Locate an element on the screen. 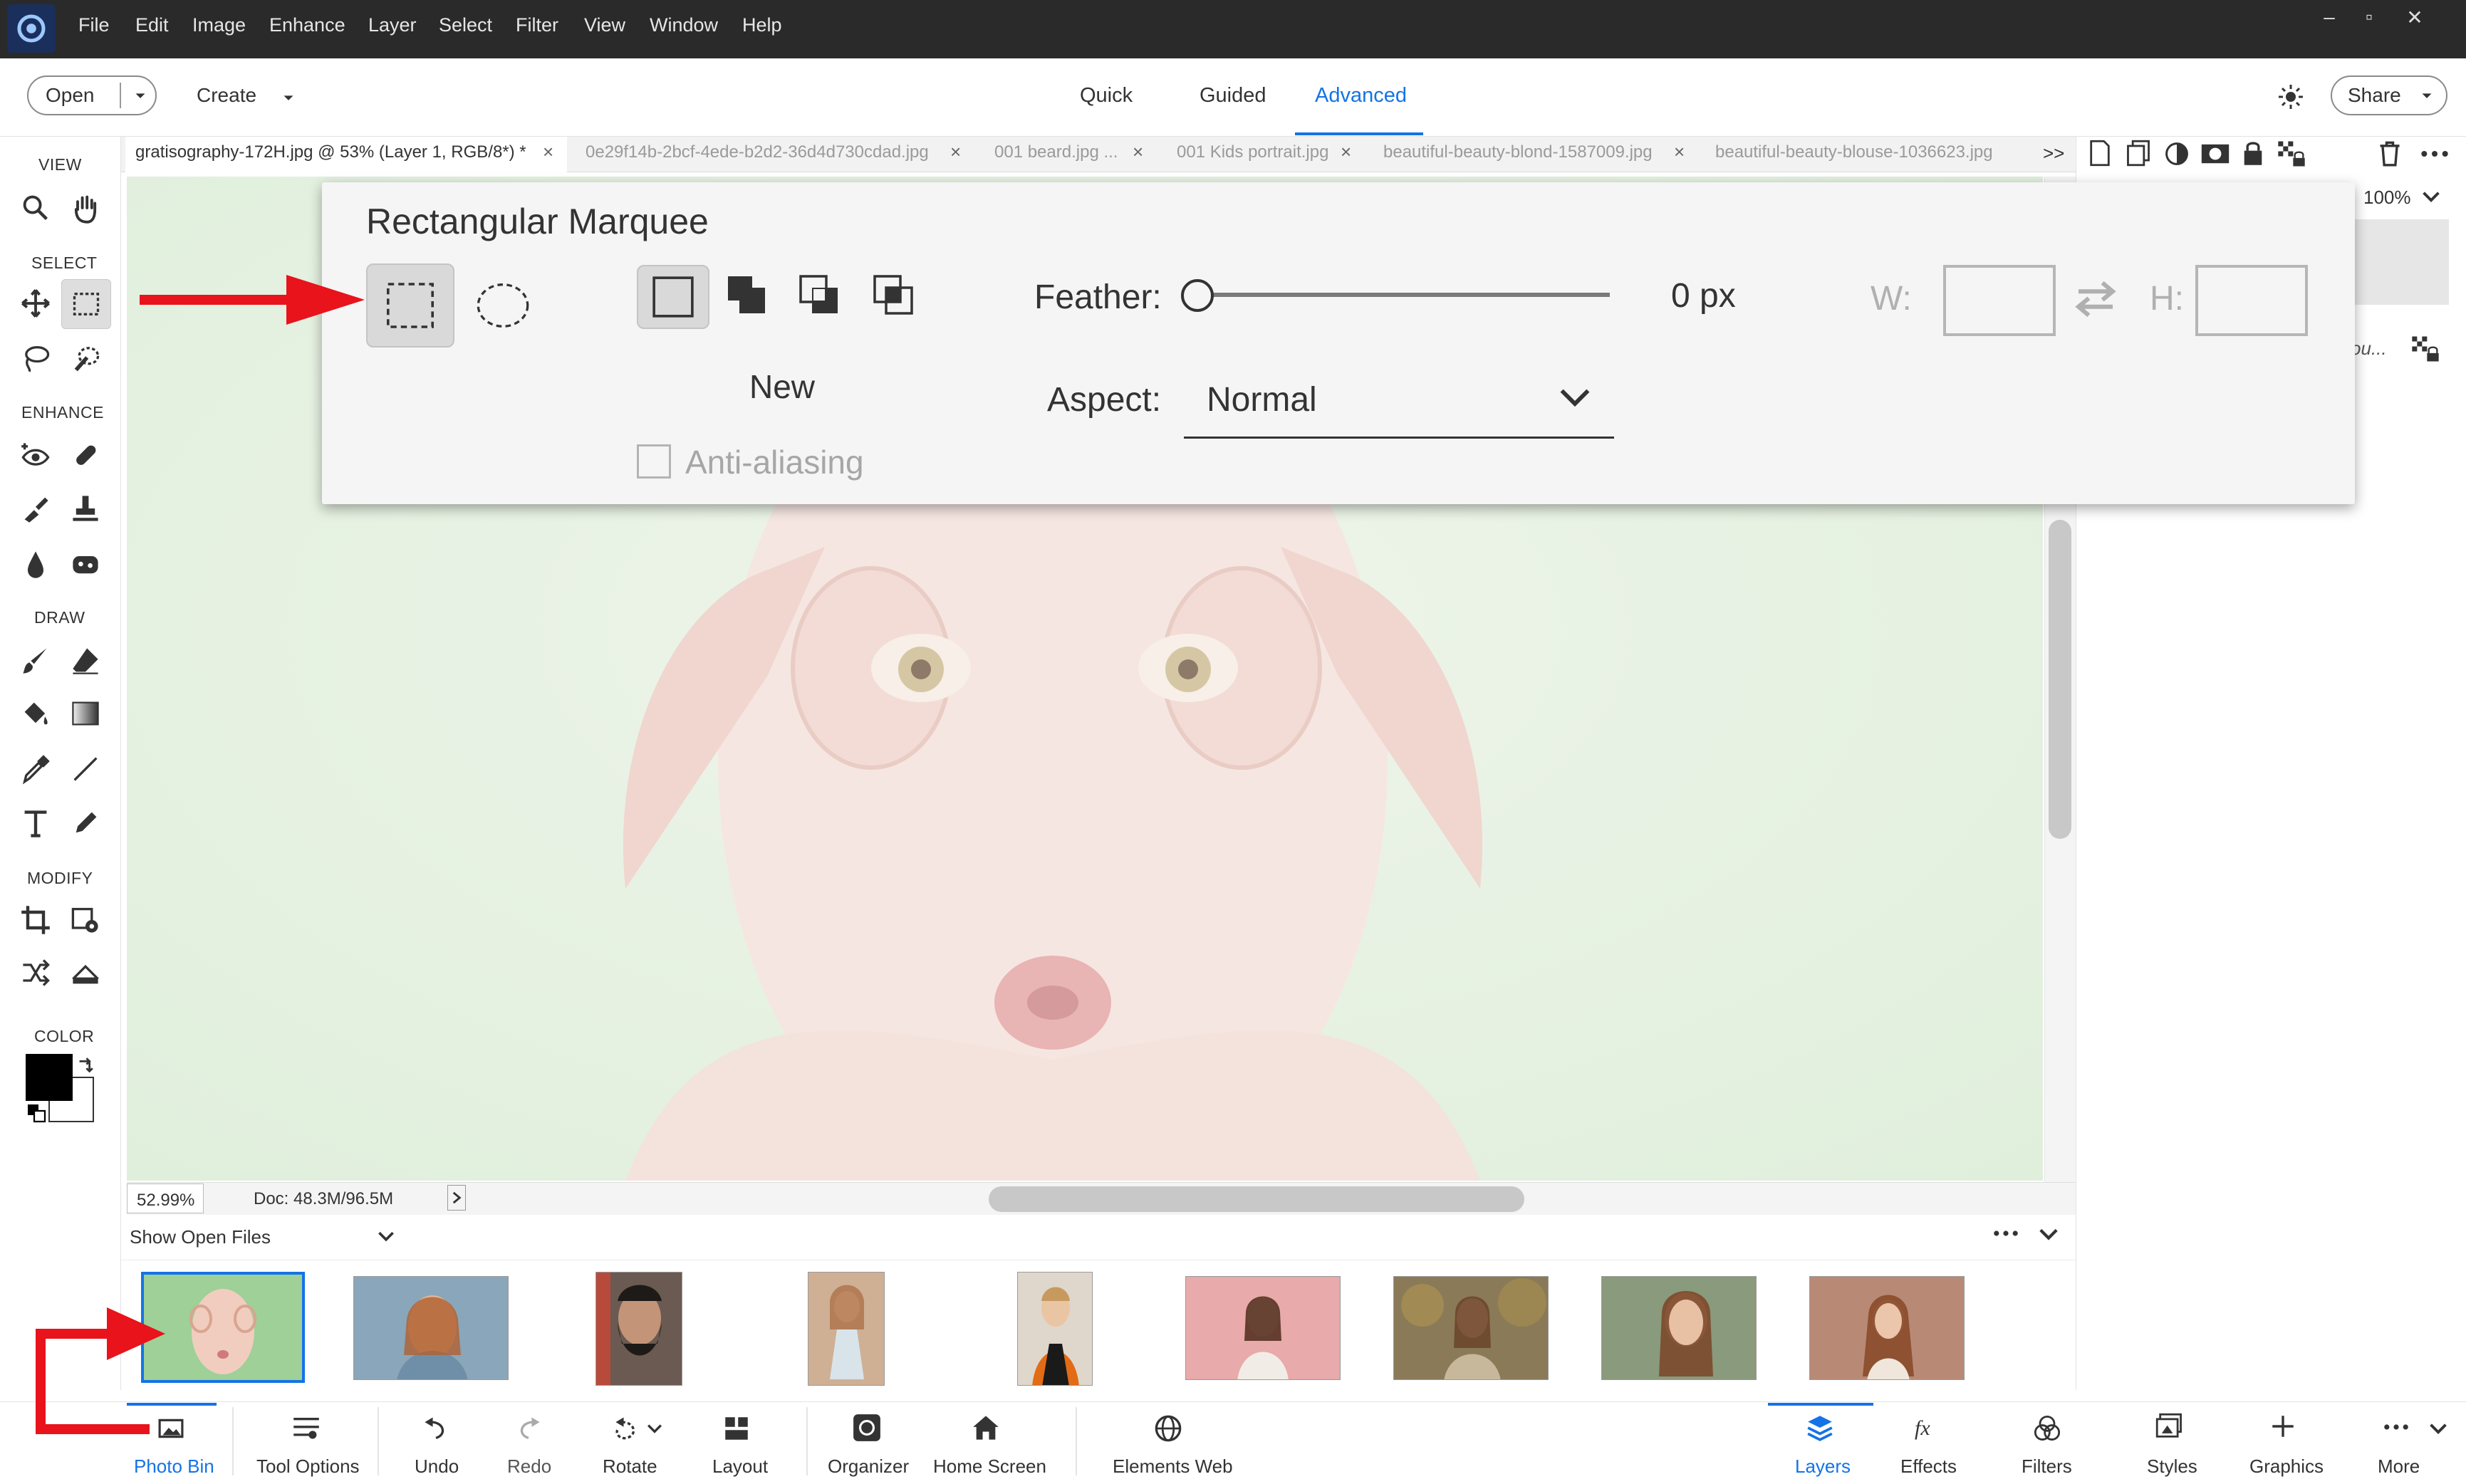 The image size is (2466, 1484). paint-bucket-icon is located at coordinates (35, 713).